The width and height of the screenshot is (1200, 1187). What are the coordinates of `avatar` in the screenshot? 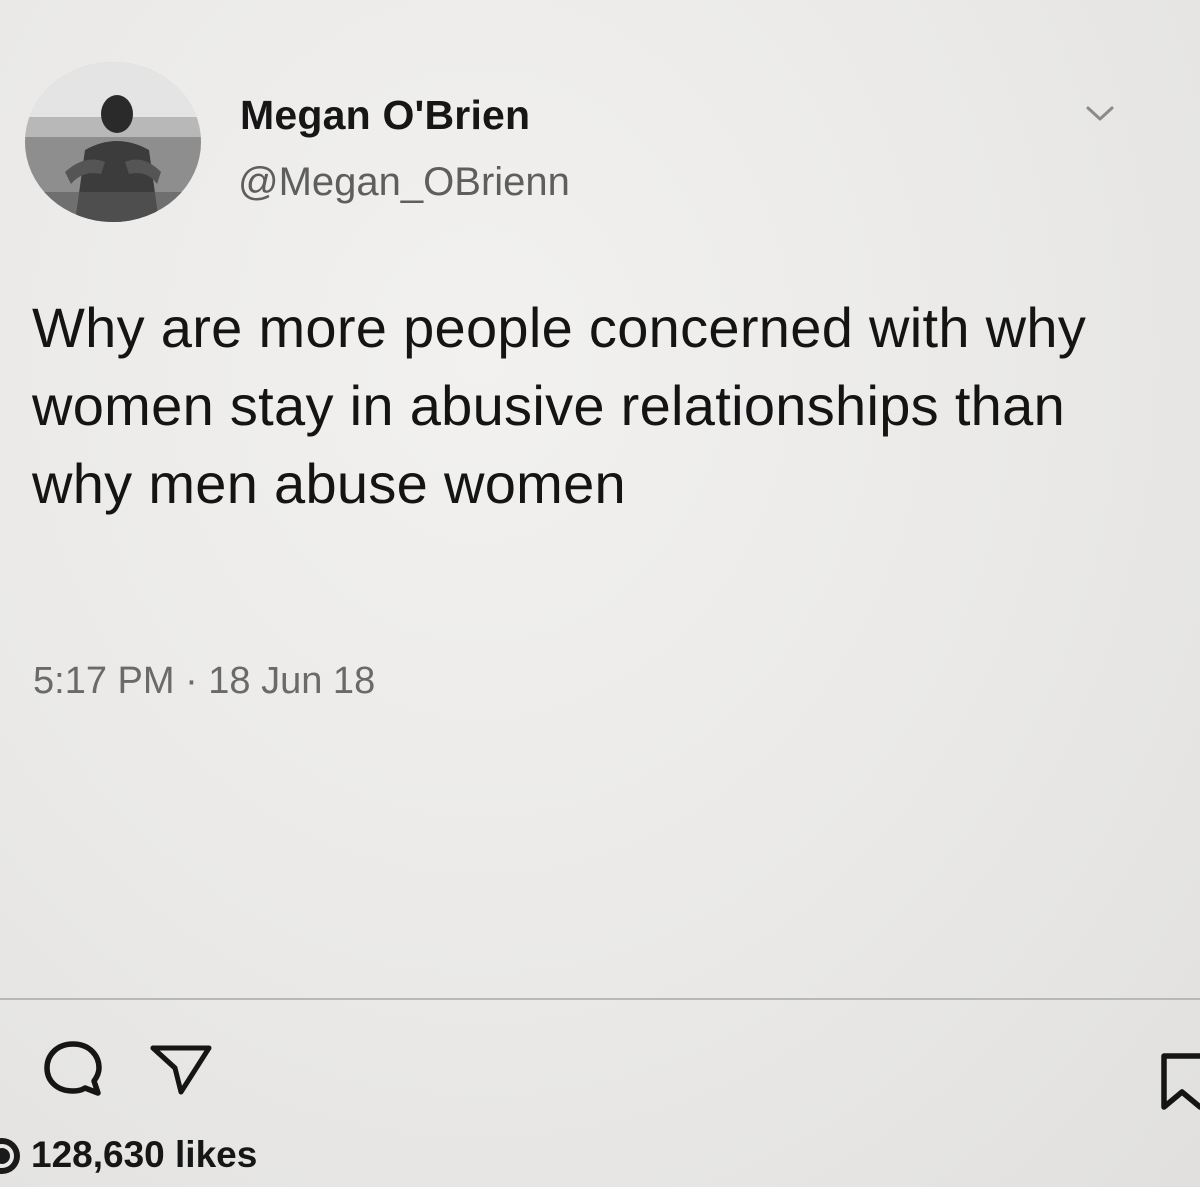 It's located at (113, 142).